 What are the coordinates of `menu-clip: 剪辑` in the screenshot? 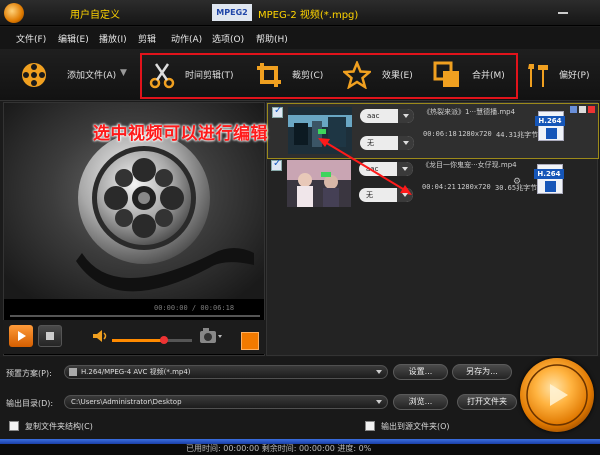 It's located at (147, 38).